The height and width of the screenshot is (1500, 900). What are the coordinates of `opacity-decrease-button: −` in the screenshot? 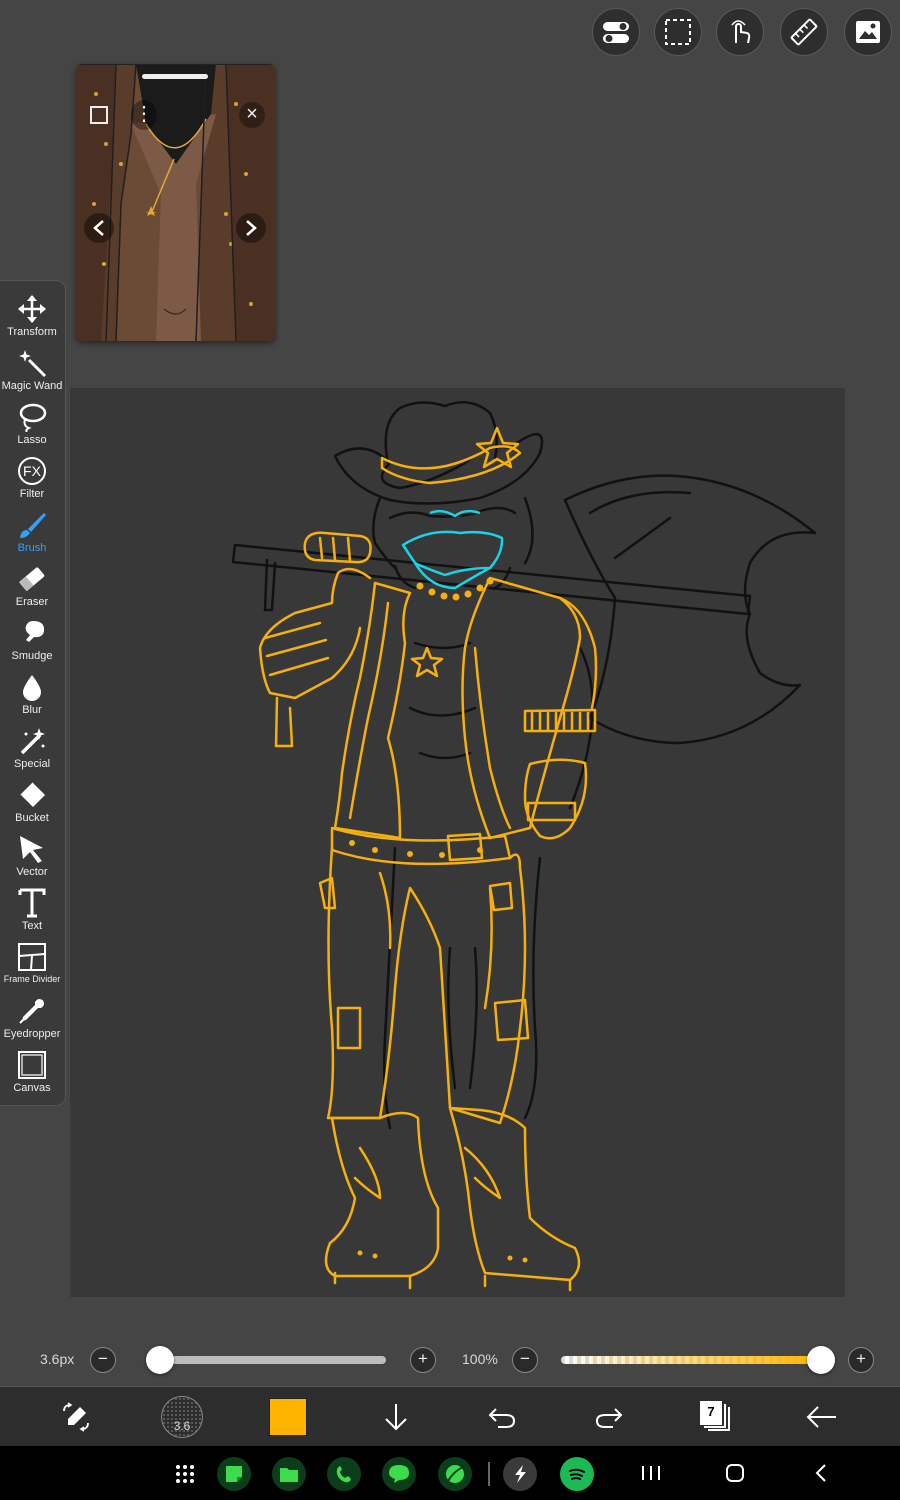 It's located at (525, 1360).